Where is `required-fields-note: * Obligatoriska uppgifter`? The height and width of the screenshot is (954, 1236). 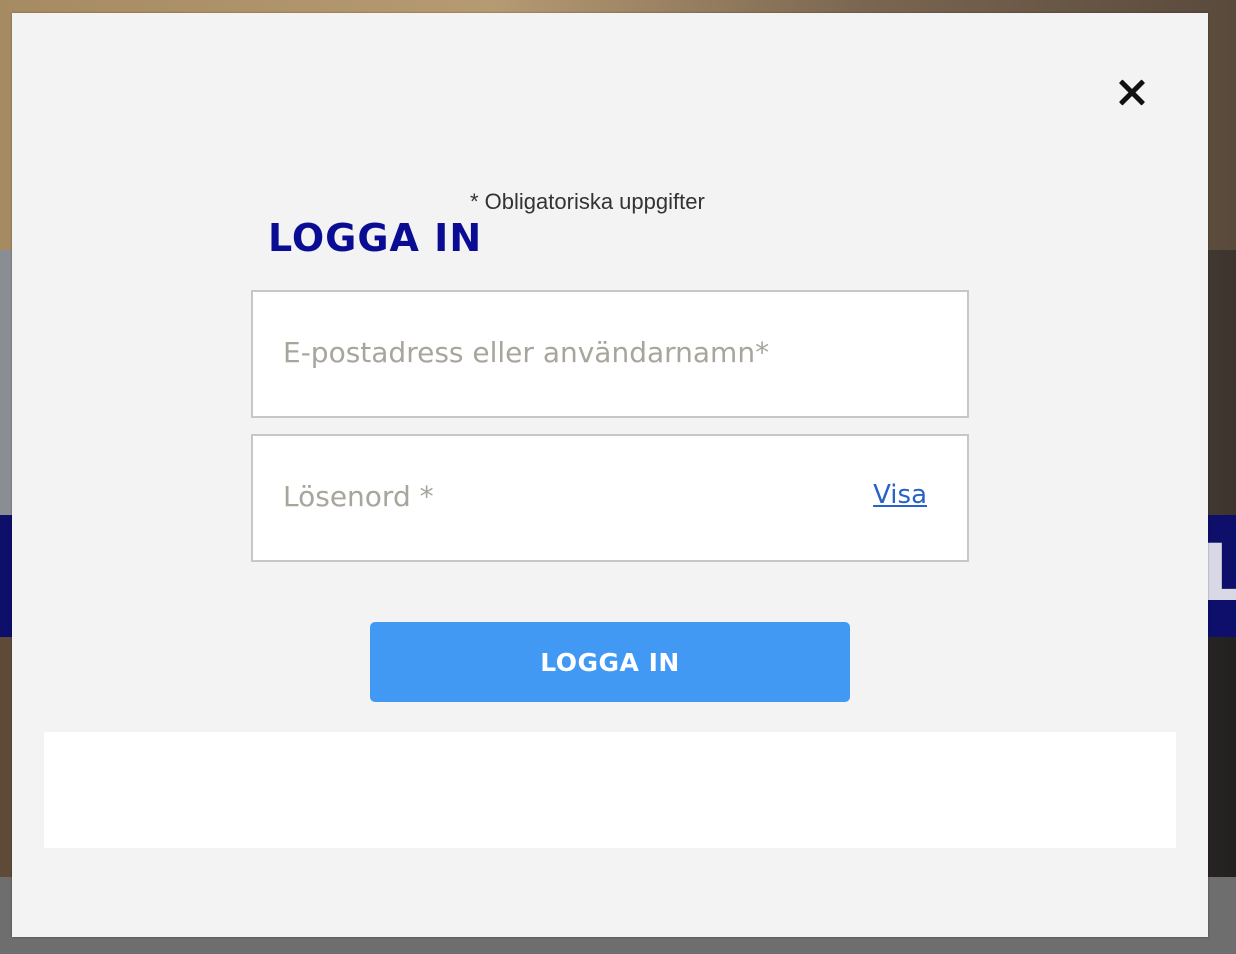
required-fields-note: * Obligatoriska uppgifter is located at coordinates (587, 201).